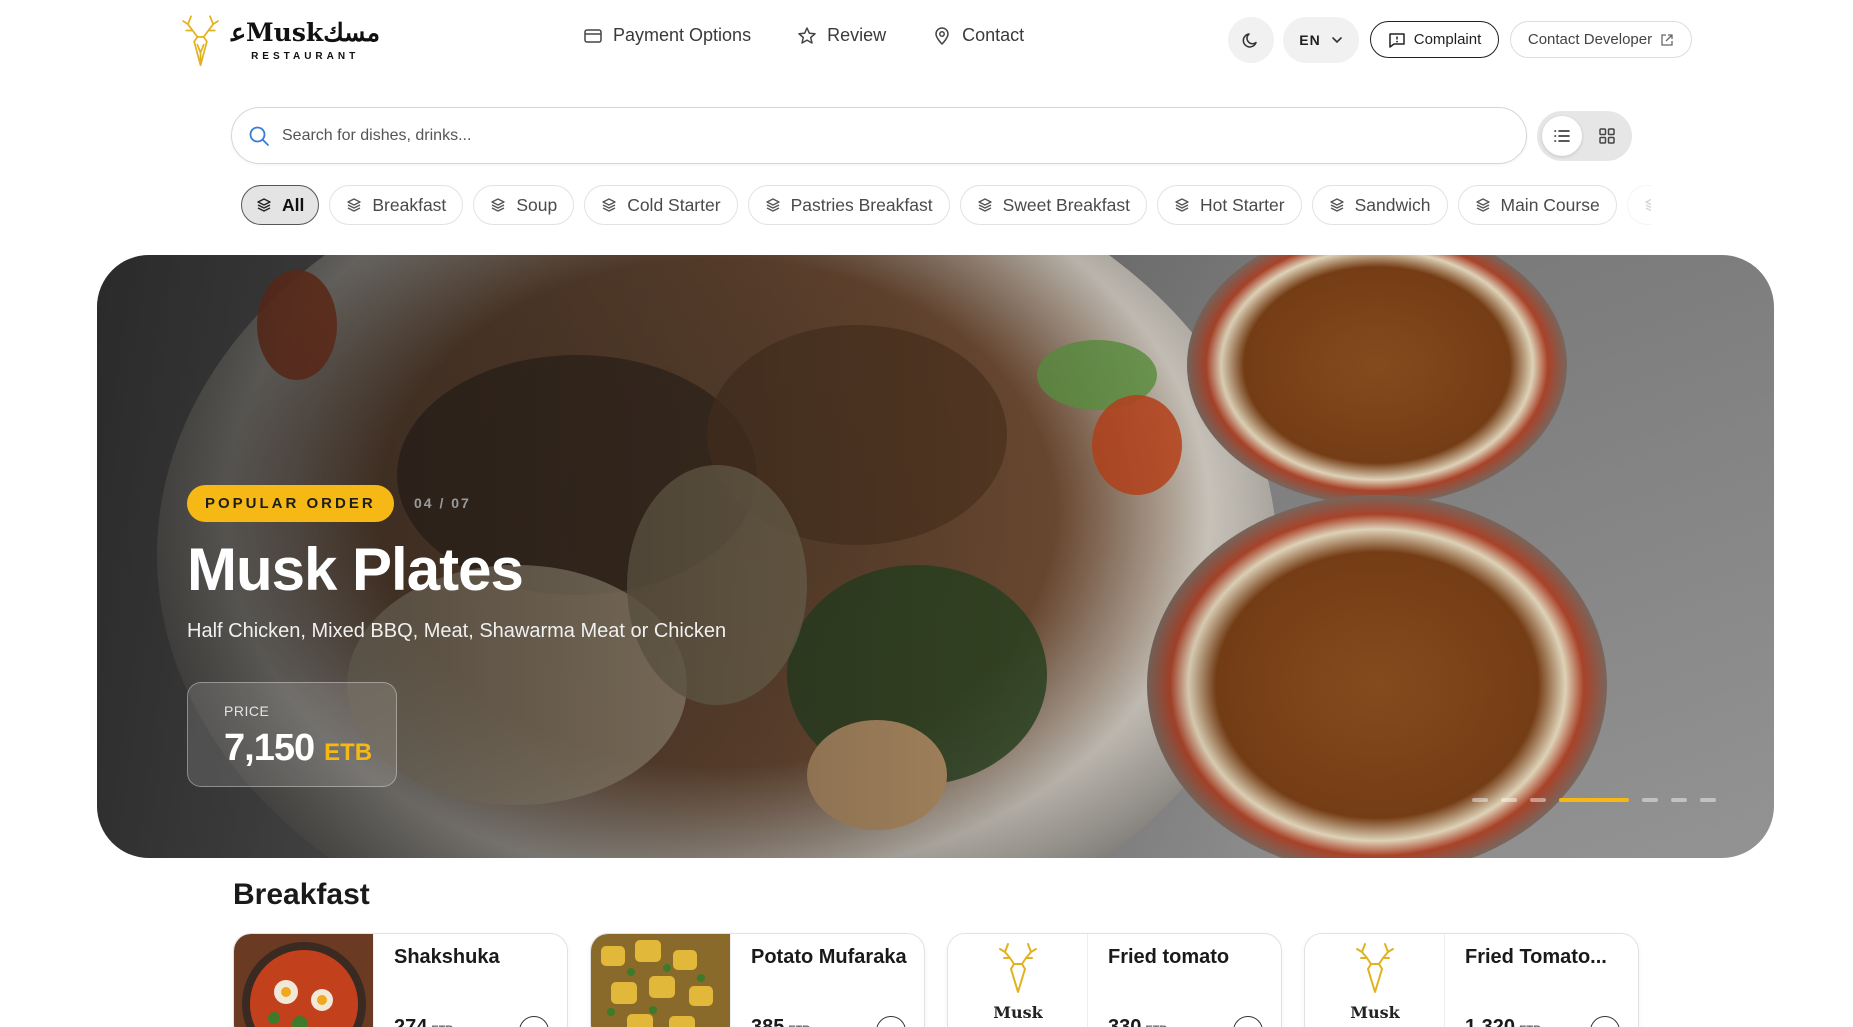  Describe the element at coordinates (259, 136) in the screenshot. I see `search-icon` at that location.